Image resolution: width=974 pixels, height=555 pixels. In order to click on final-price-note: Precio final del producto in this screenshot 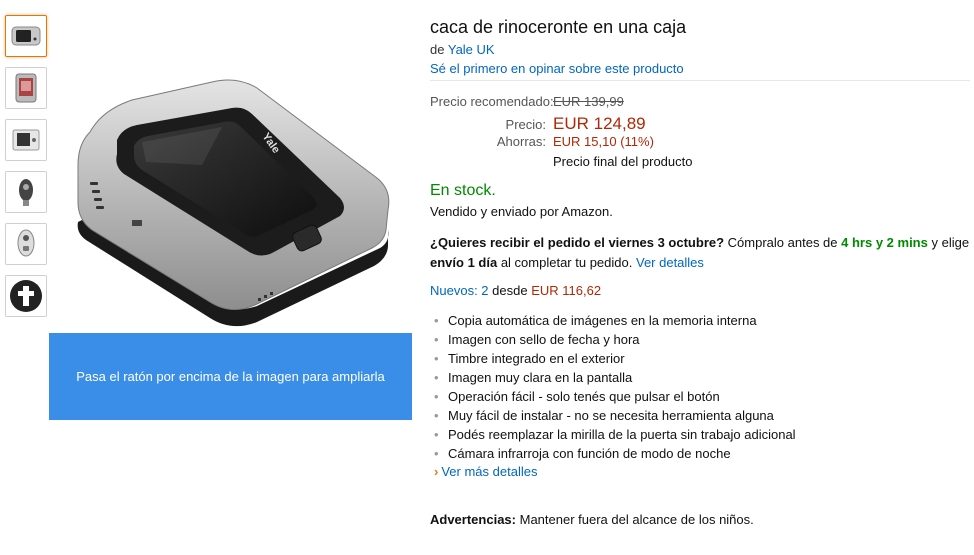, I will do `click(623, 161)`.